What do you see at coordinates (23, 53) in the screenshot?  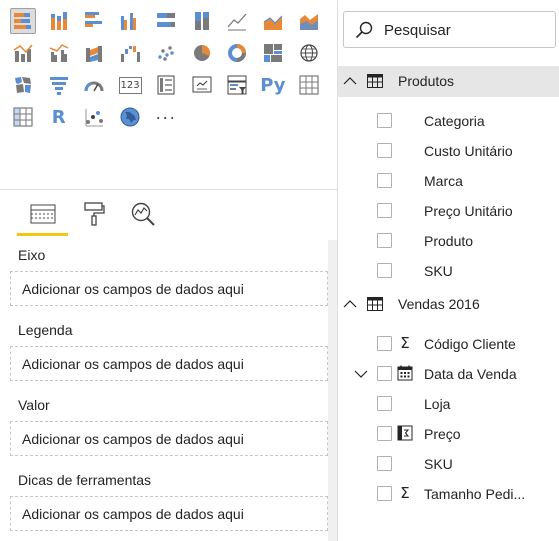 I see `line-and-stacked-column-chart-button` at bounding box center [23, 53].